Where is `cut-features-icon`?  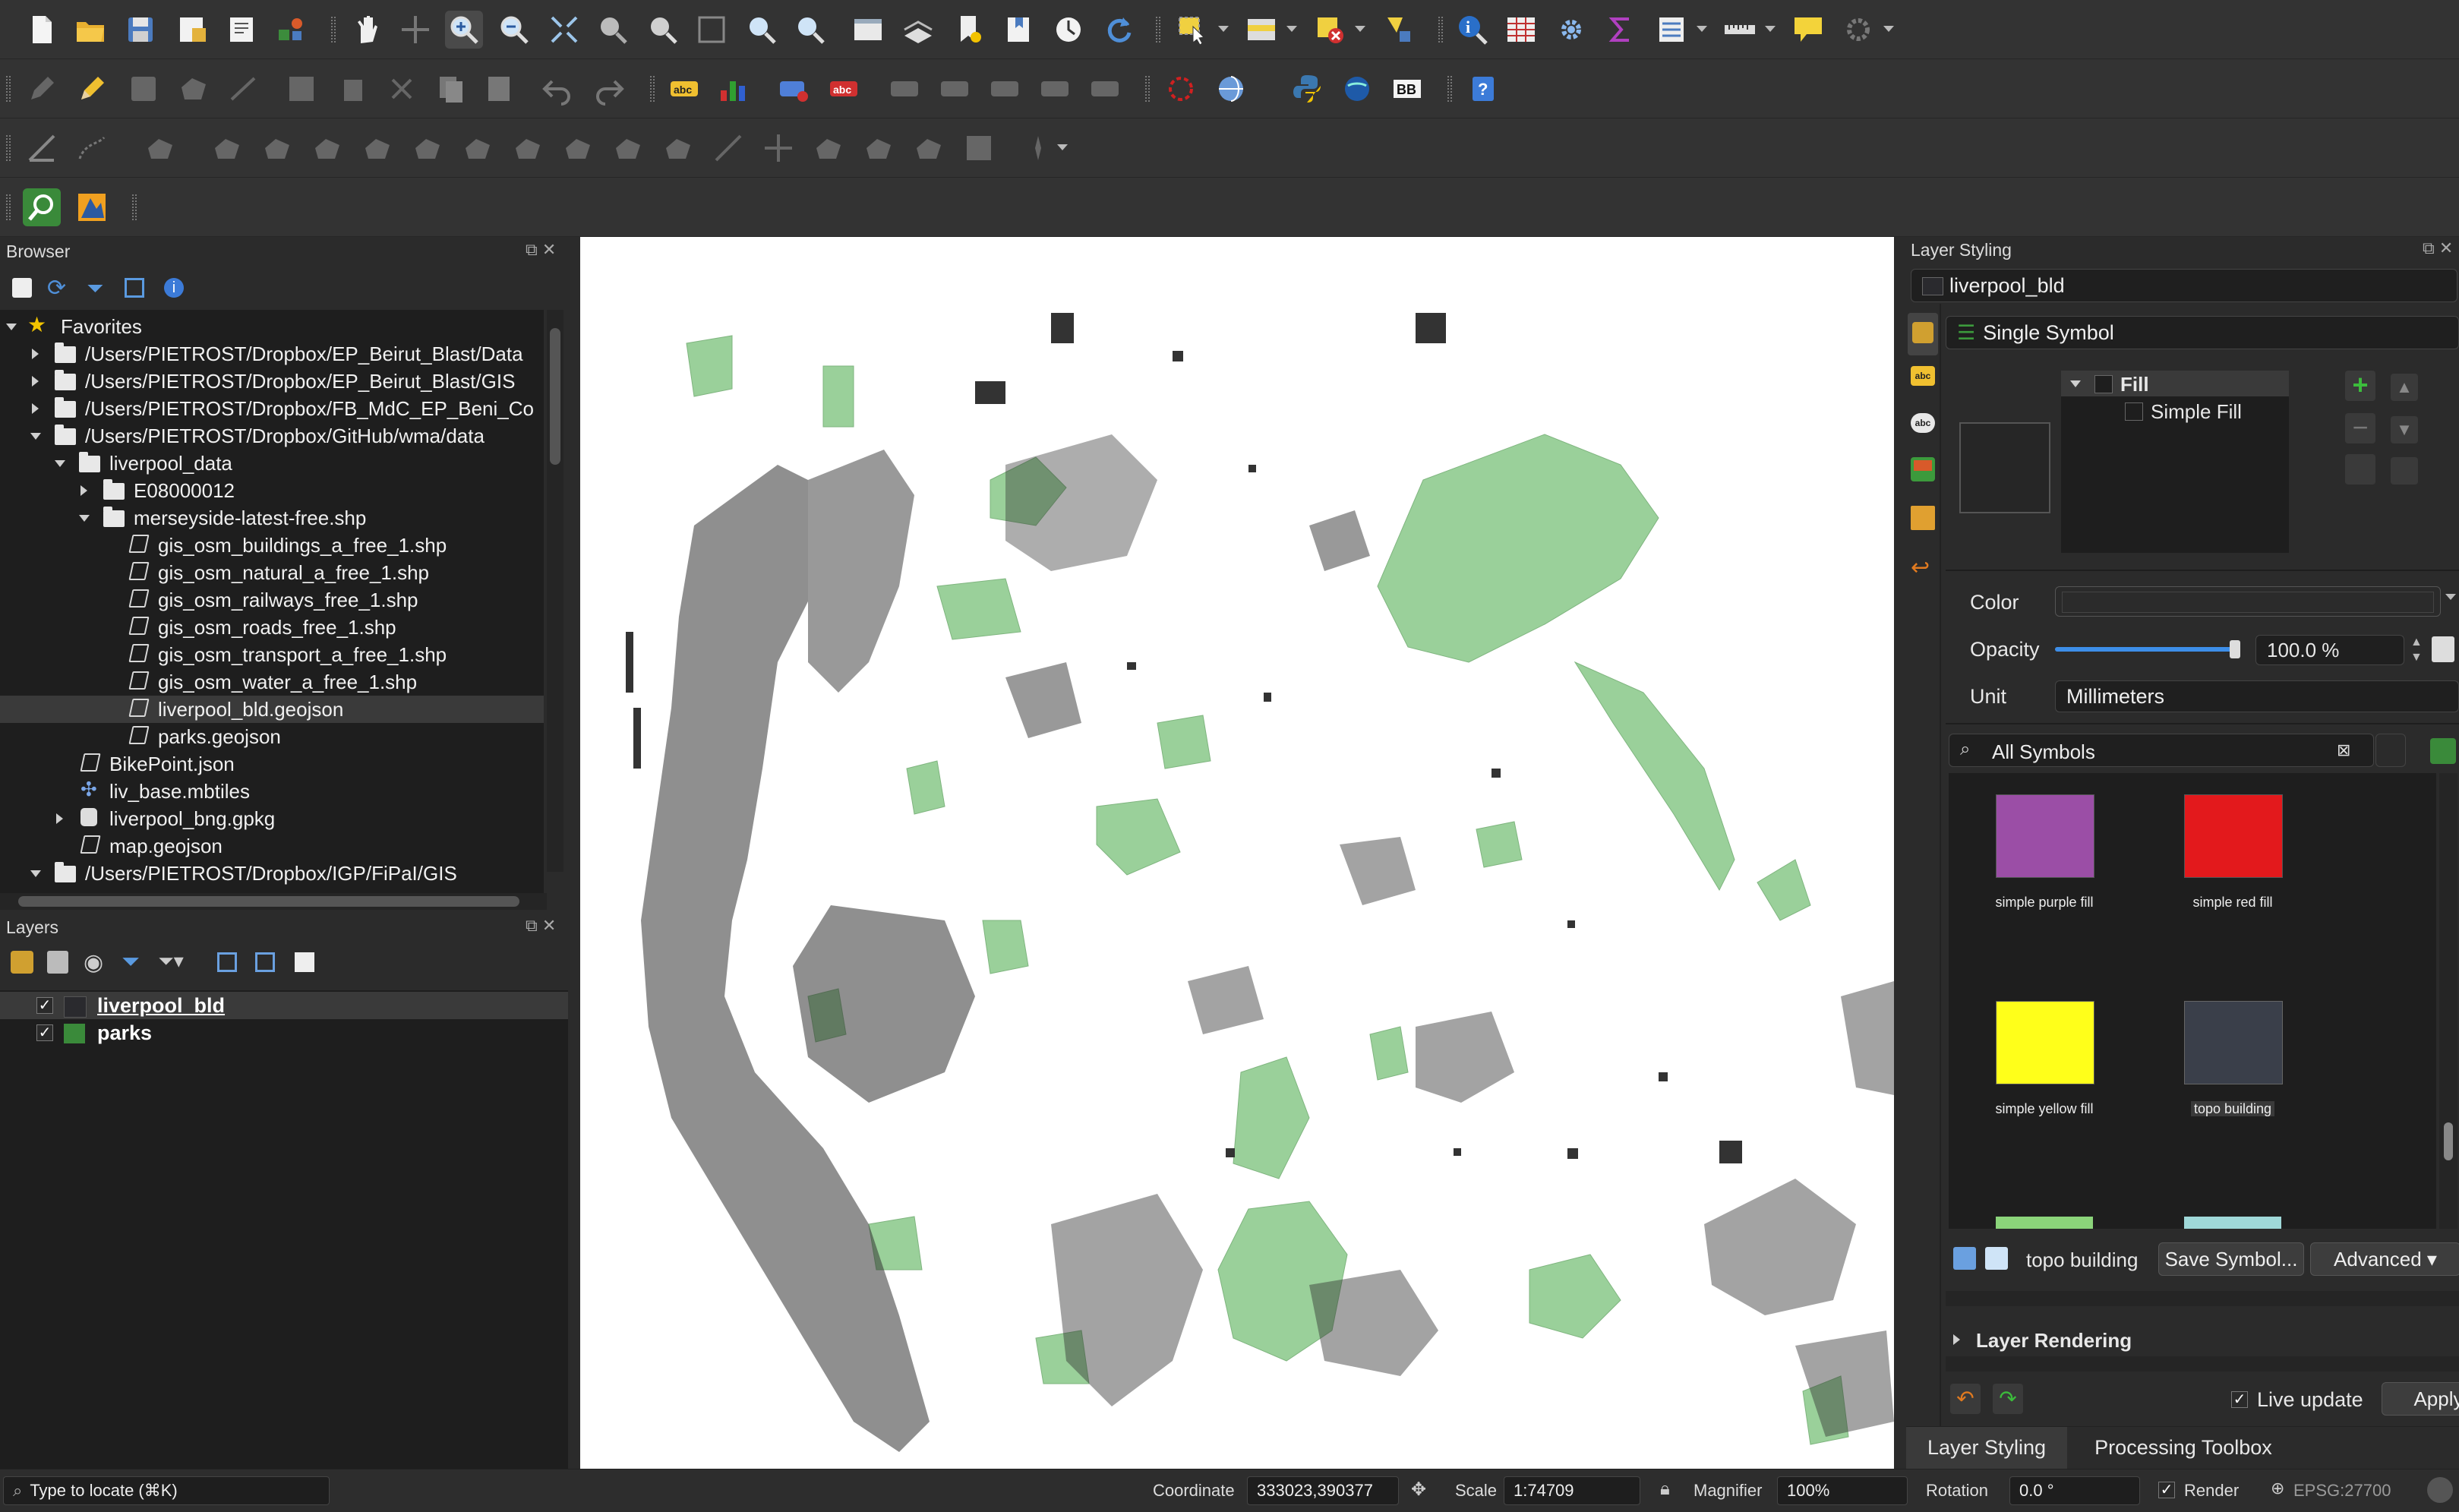 cut-features-icon is located at coordinates (402, 89).